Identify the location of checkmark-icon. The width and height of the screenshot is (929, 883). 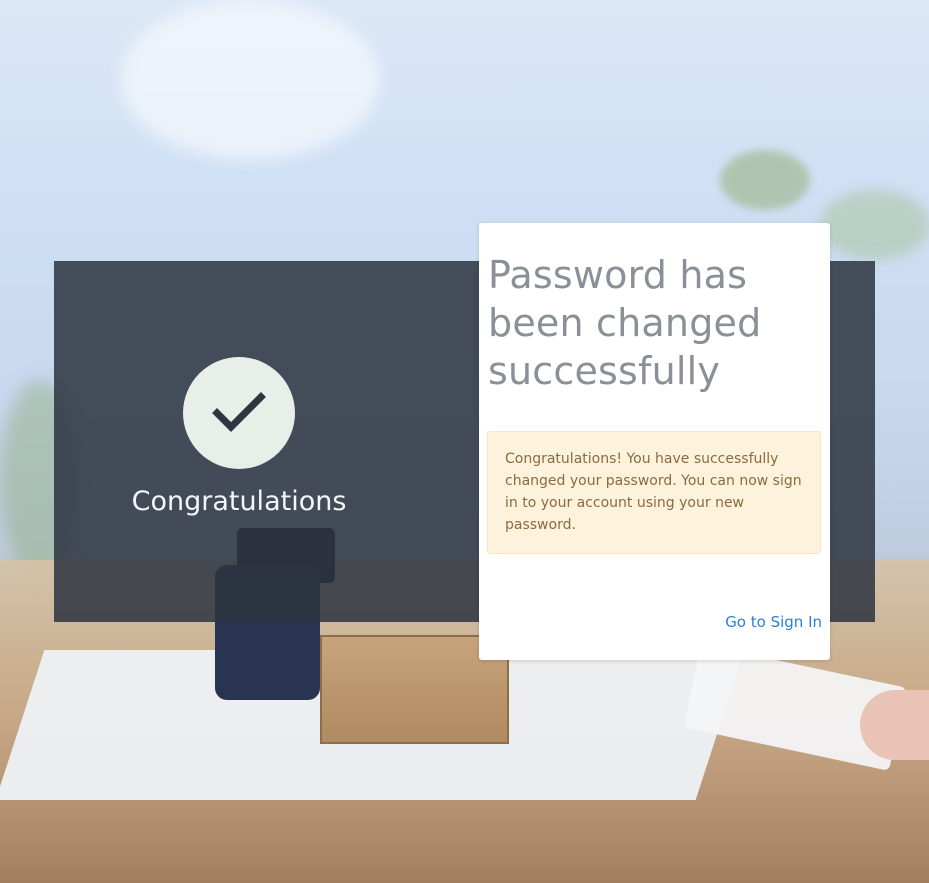
(239, 412).